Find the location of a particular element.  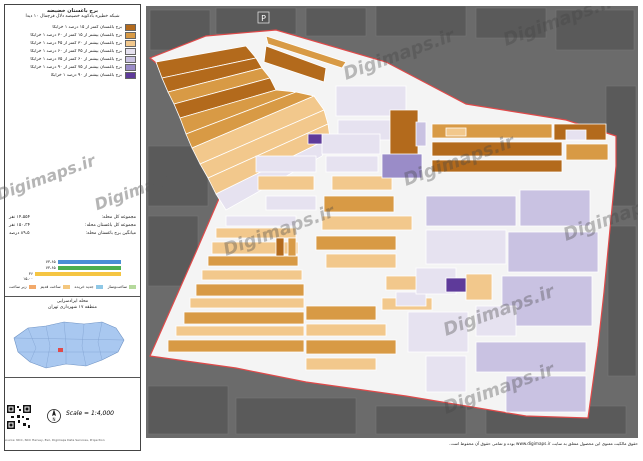

category-legend: ساخت‌وساز جدید خریده ساخت قدیم زیر ساخت is located at coordinates (72, 286).